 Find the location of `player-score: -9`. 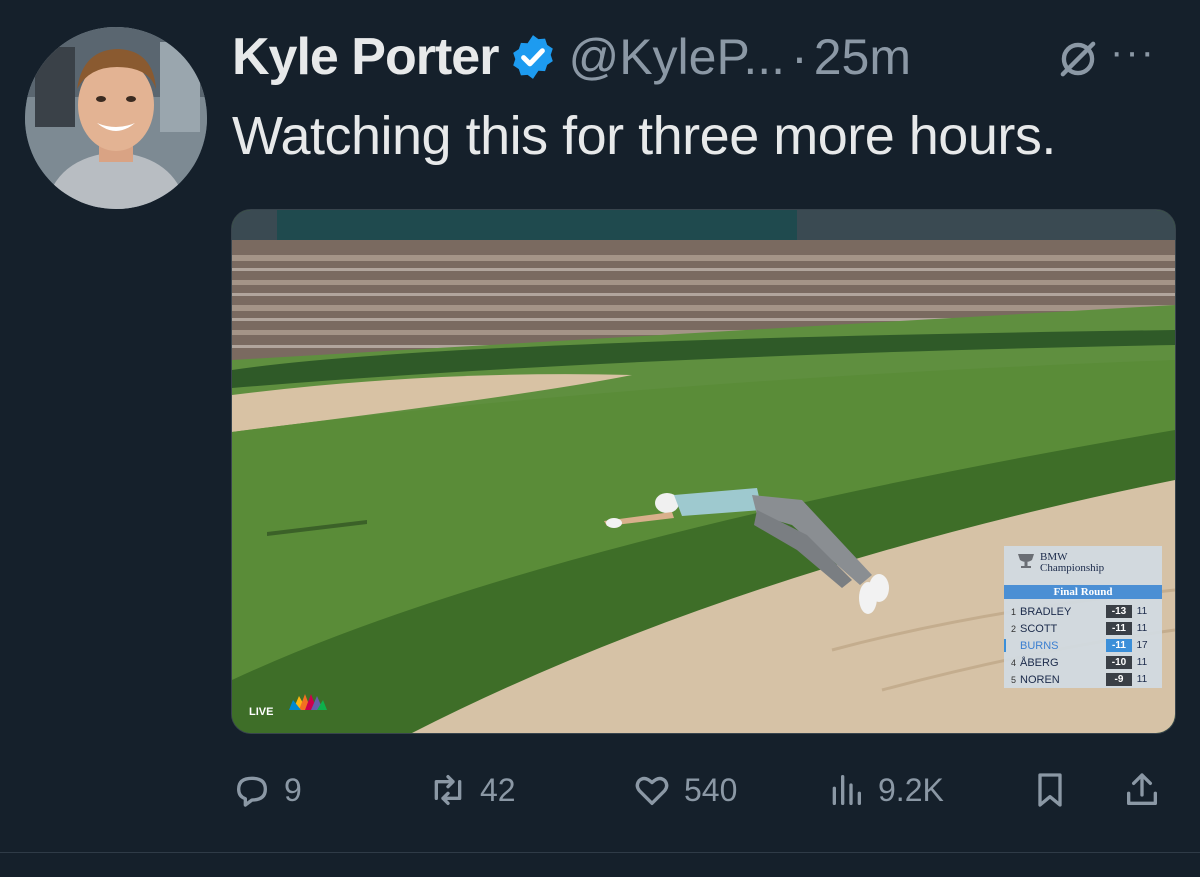

player-score: -9 is located at coordinates (1119, 679).